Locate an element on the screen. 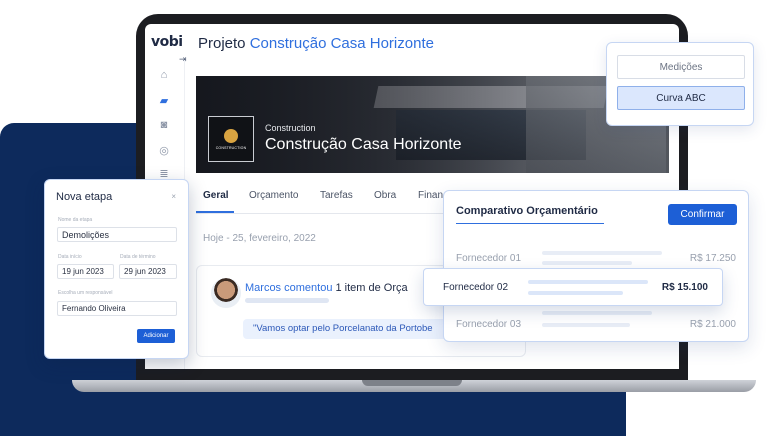  laptop-notch is located at coordinates (412, 383).